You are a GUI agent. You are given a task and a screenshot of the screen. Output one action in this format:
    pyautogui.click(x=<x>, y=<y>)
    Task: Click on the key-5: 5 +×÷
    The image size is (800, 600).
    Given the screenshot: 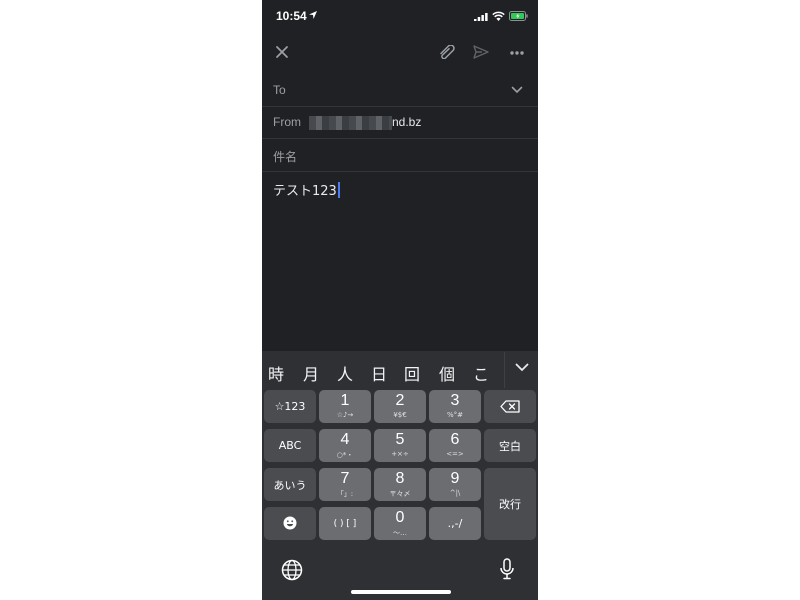 What is the action you would take?
    pyautogui.click(x=400, y=445)
    